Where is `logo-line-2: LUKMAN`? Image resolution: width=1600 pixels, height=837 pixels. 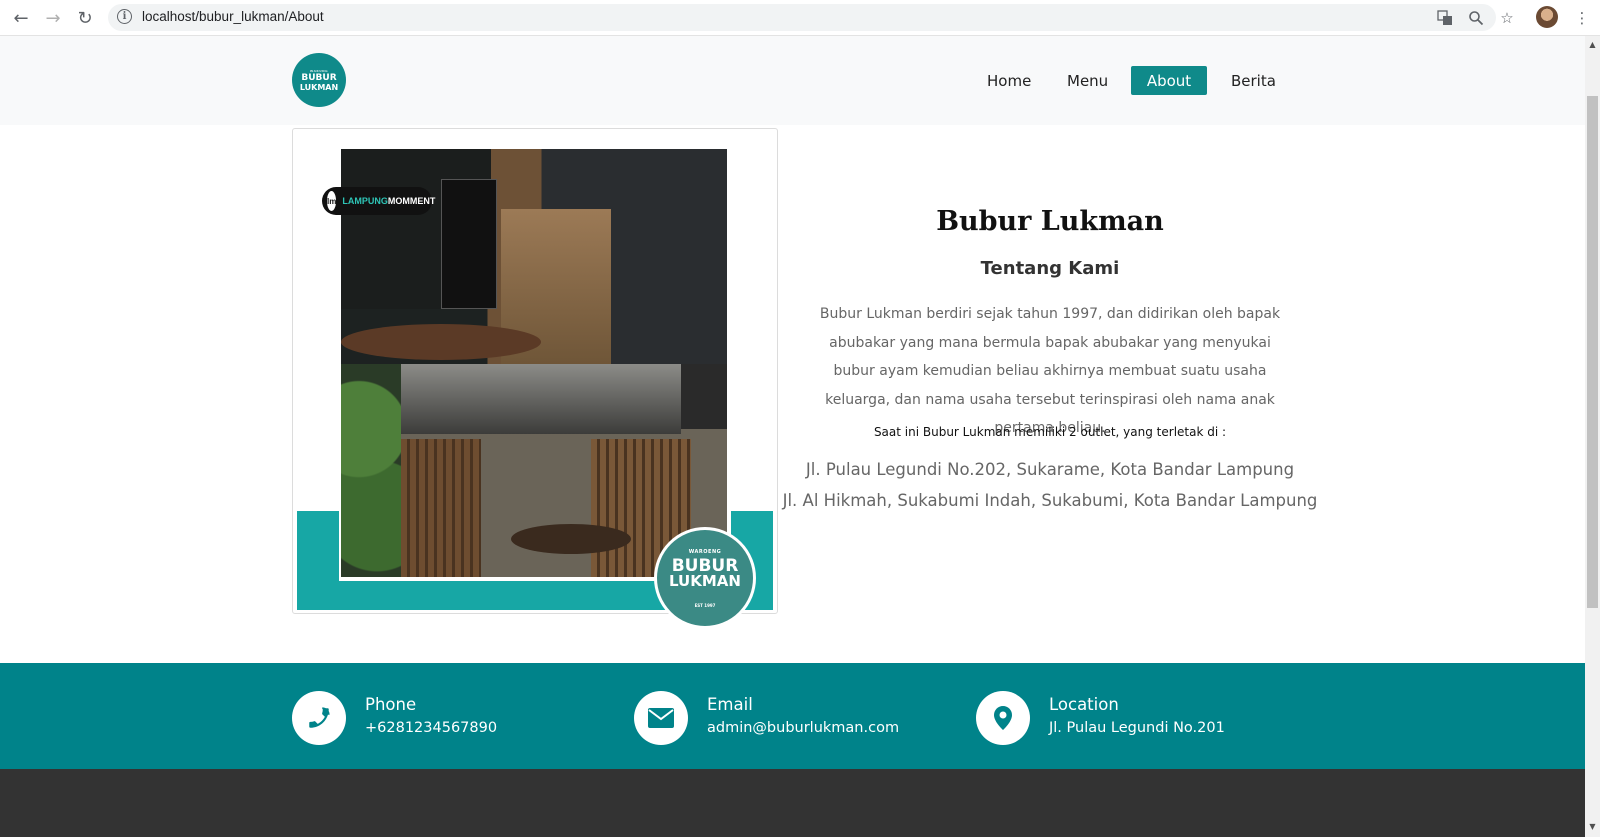 logo-line-2: LUKMAN is located at coordinates (319, 87).